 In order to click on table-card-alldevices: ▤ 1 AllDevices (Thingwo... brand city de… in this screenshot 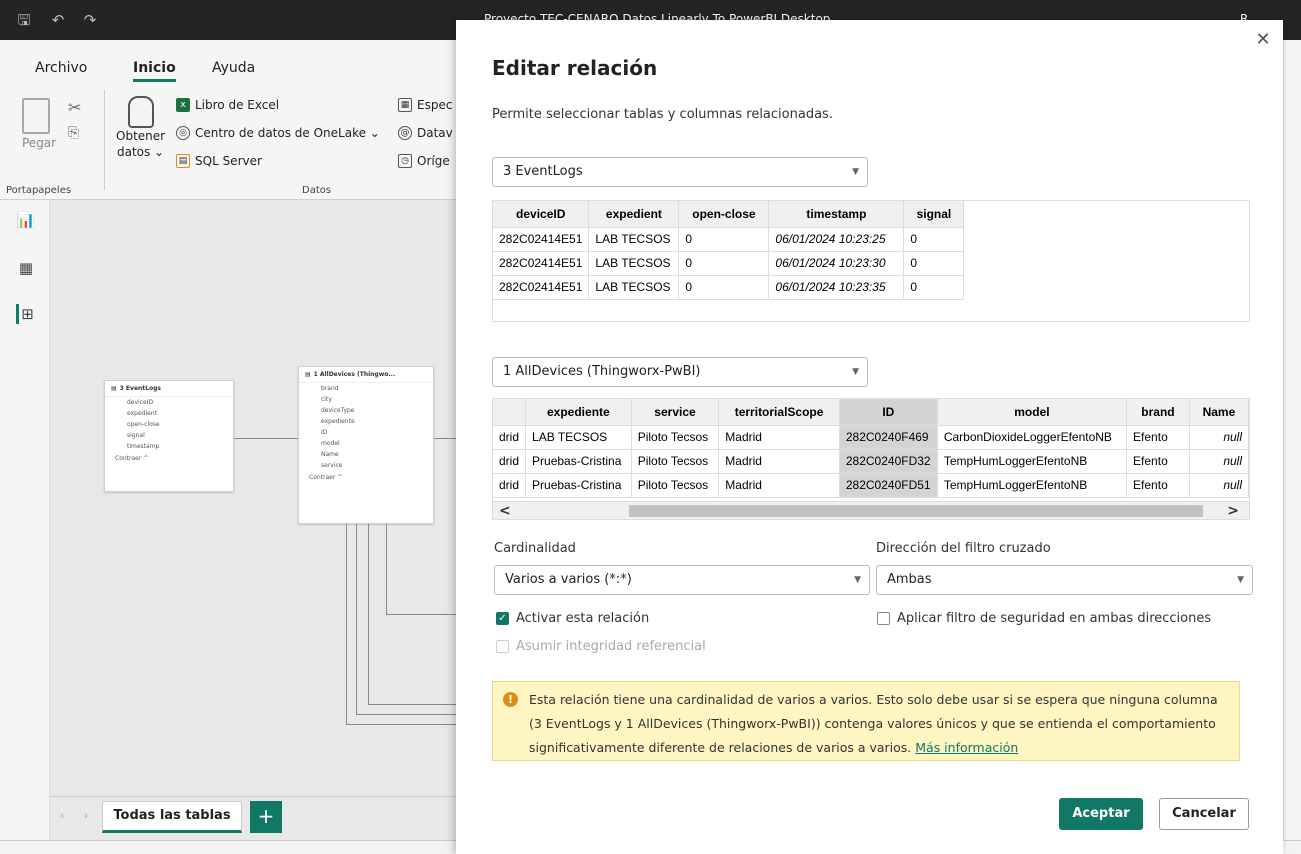, I will do `click(366, 445)`.